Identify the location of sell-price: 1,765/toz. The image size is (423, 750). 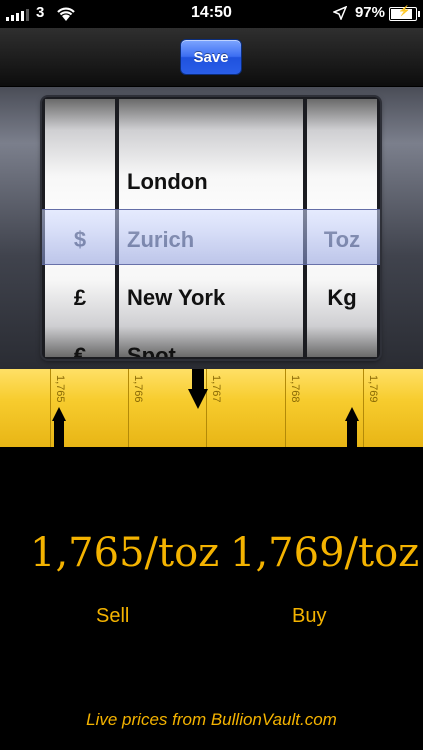
(125, 553).